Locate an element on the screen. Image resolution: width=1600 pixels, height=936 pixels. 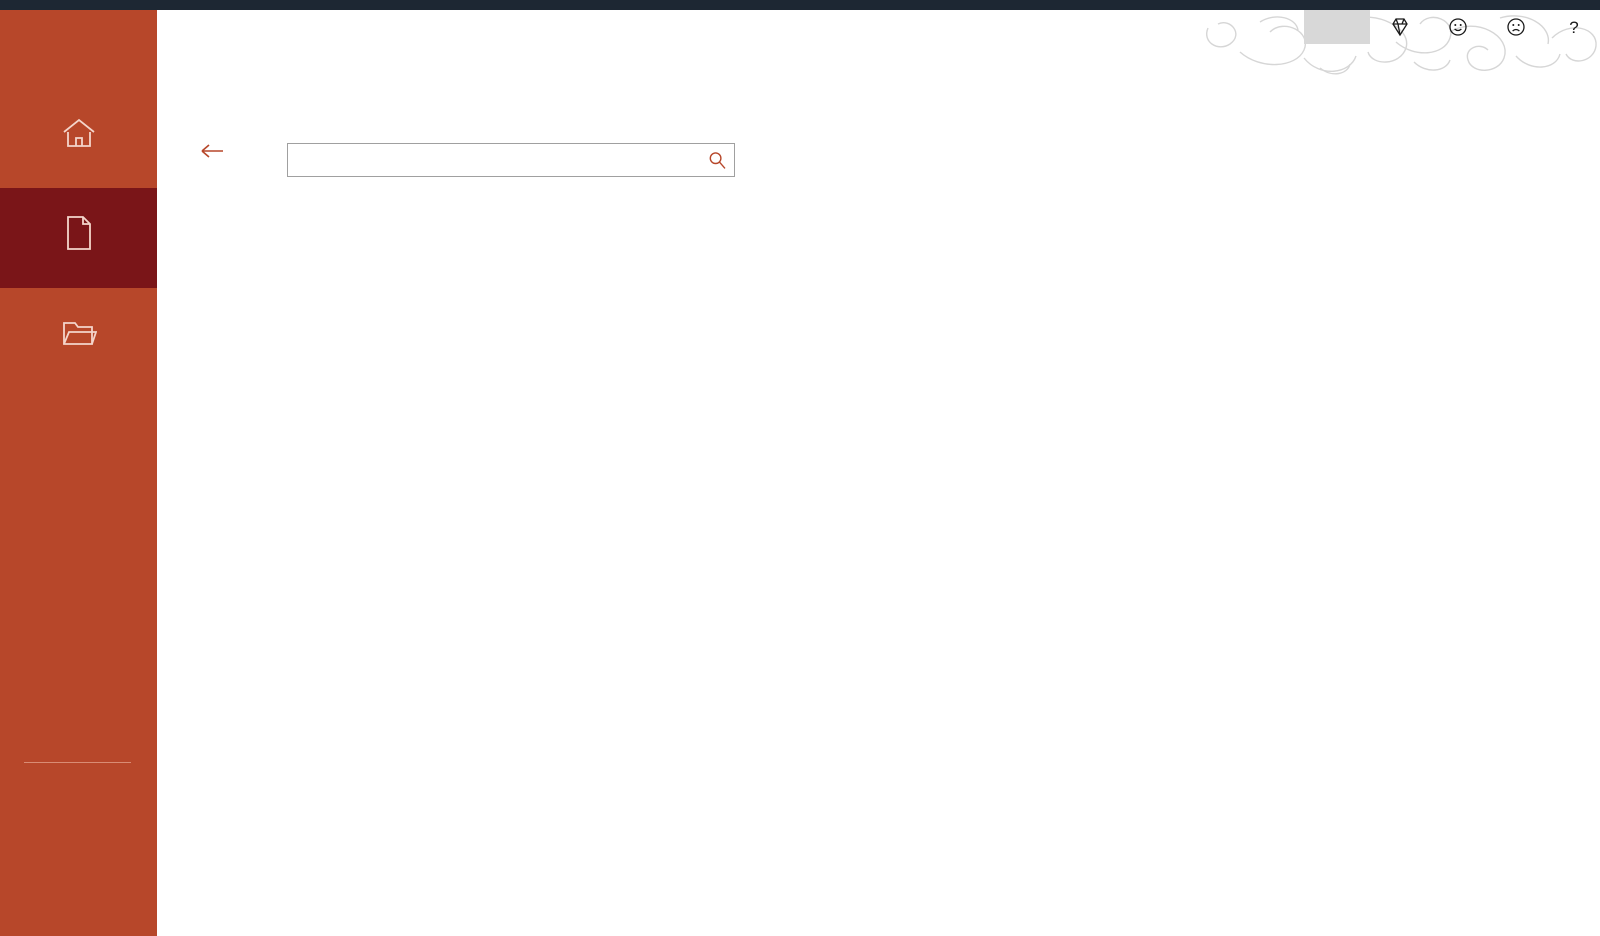
sidebar-item-home is located at coordinates (78, 138).